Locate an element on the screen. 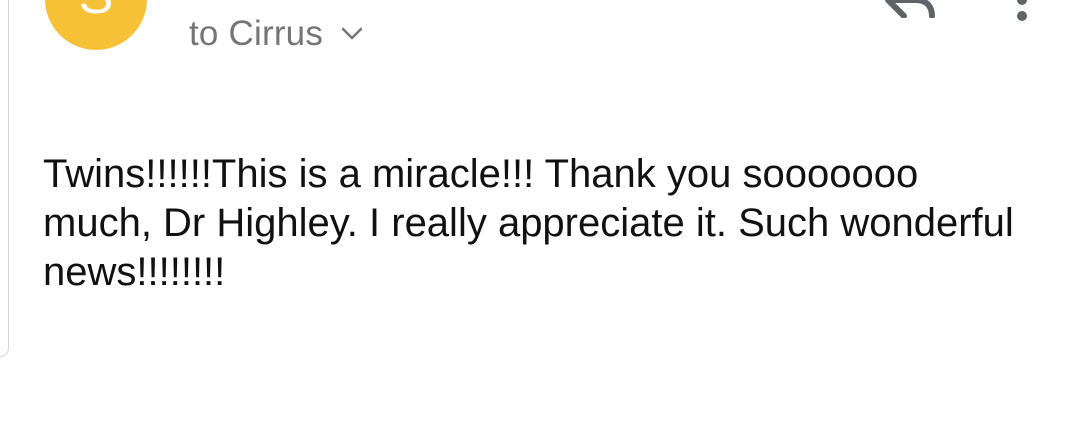 The image size is (1075, 421). reply-icon is located at coordinates (910, 9).